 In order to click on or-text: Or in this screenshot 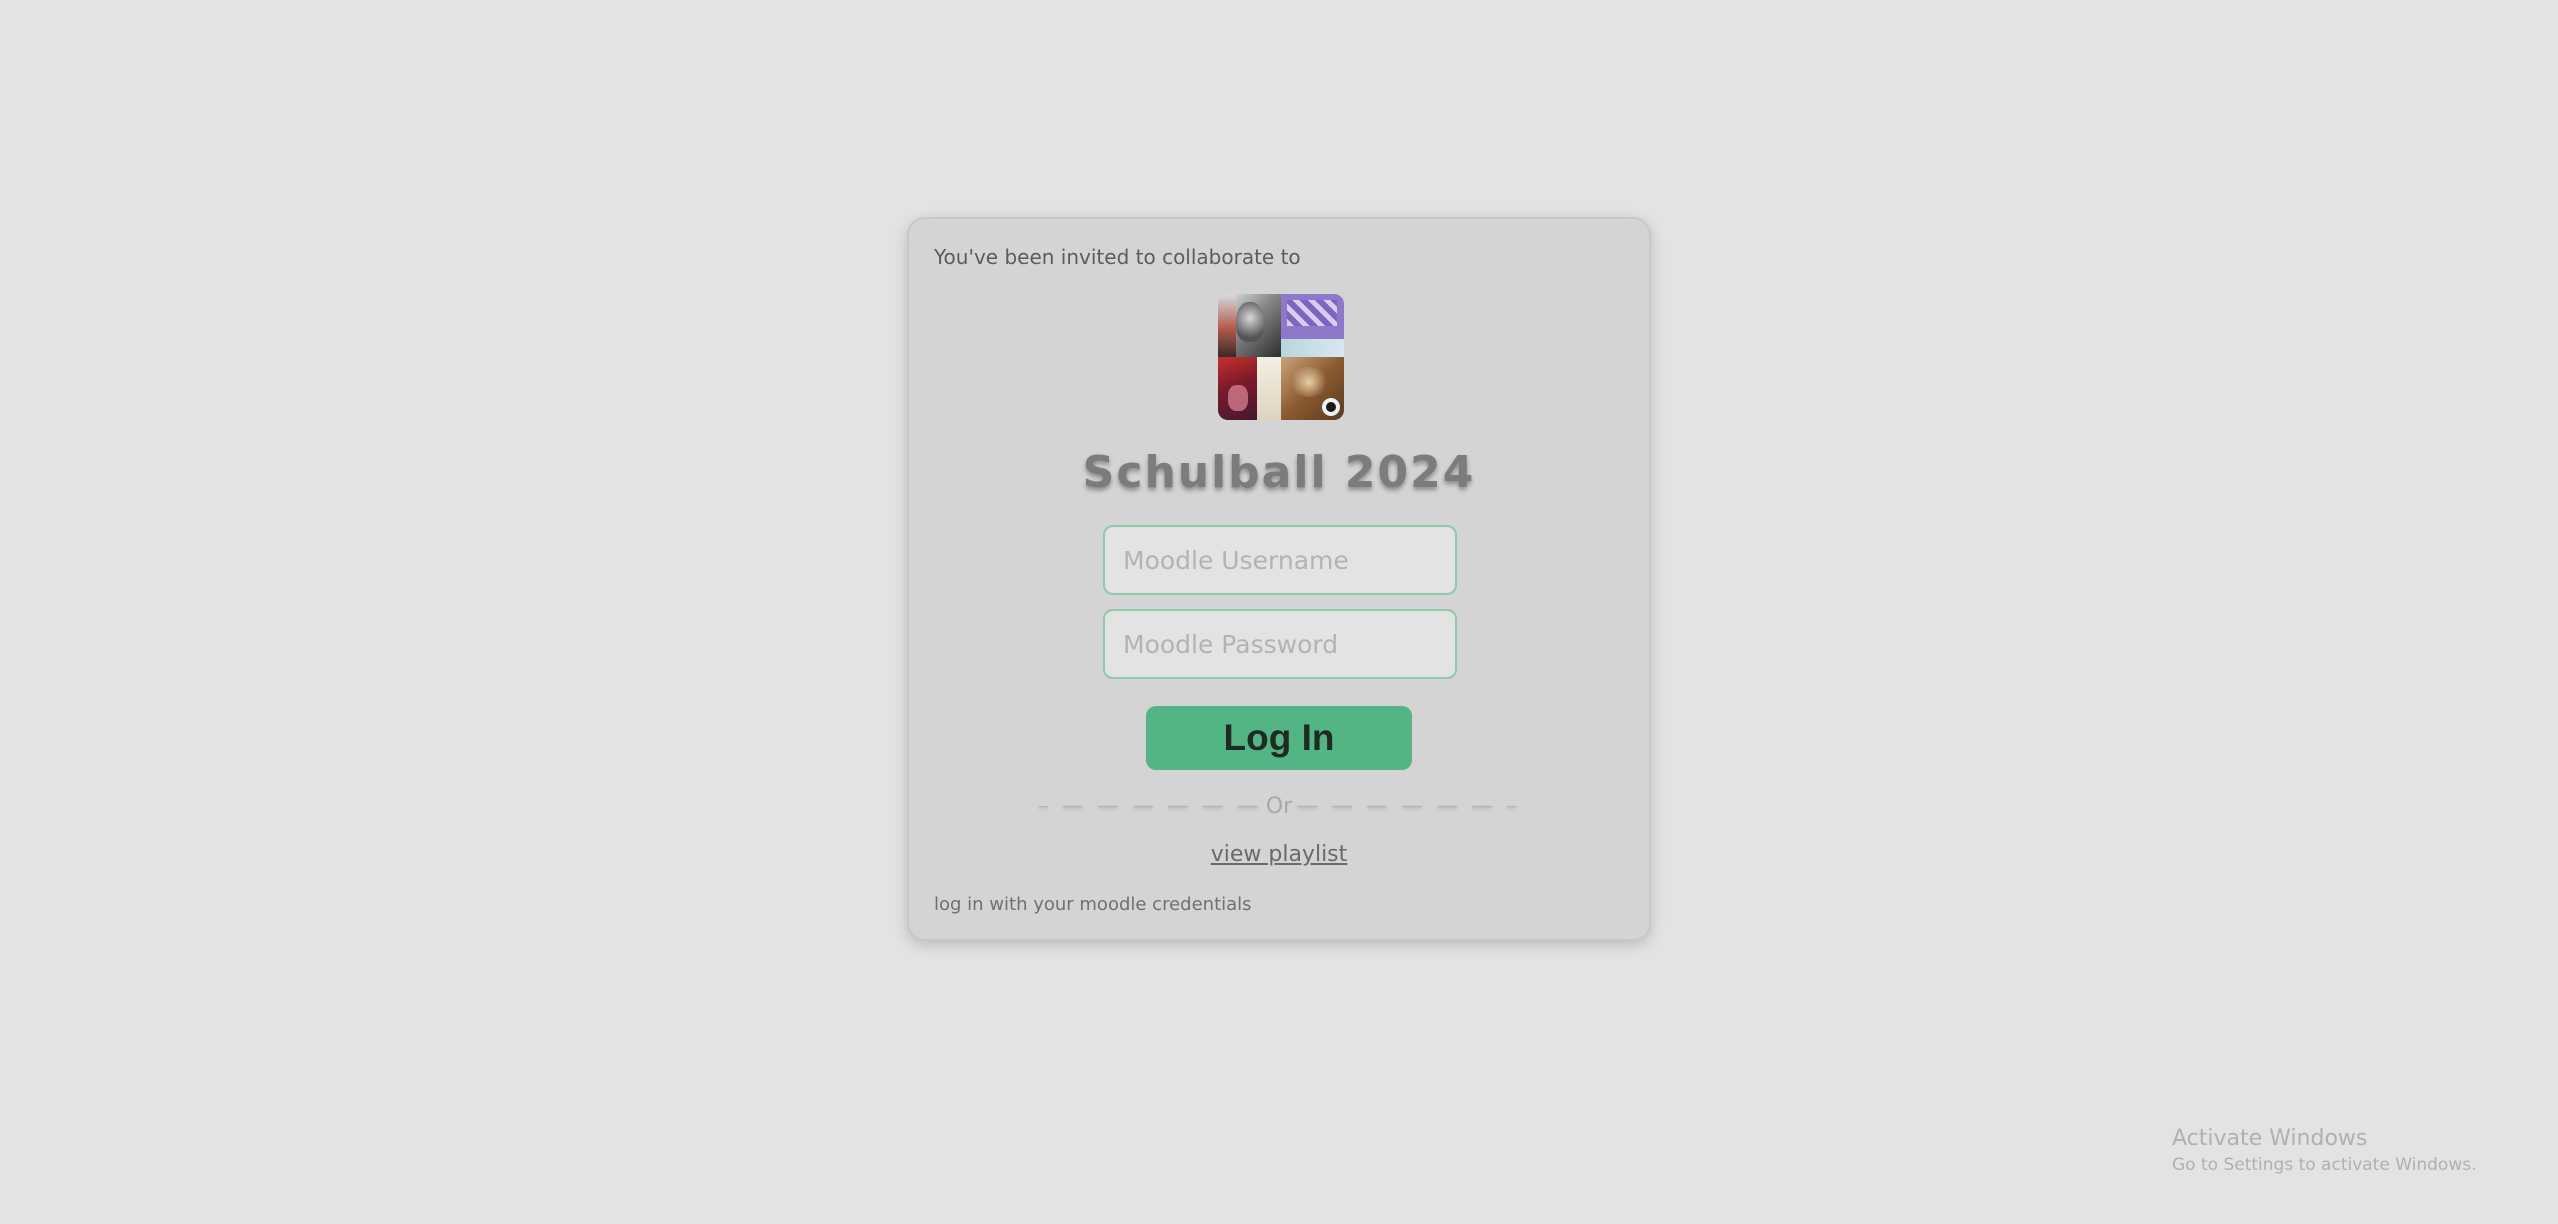, I will do `click(1279, 806)`.